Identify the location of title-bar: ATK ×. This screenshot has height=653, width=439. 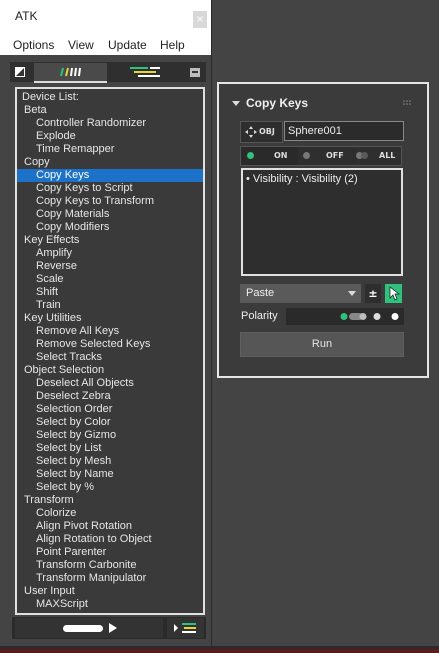
(105, 17).